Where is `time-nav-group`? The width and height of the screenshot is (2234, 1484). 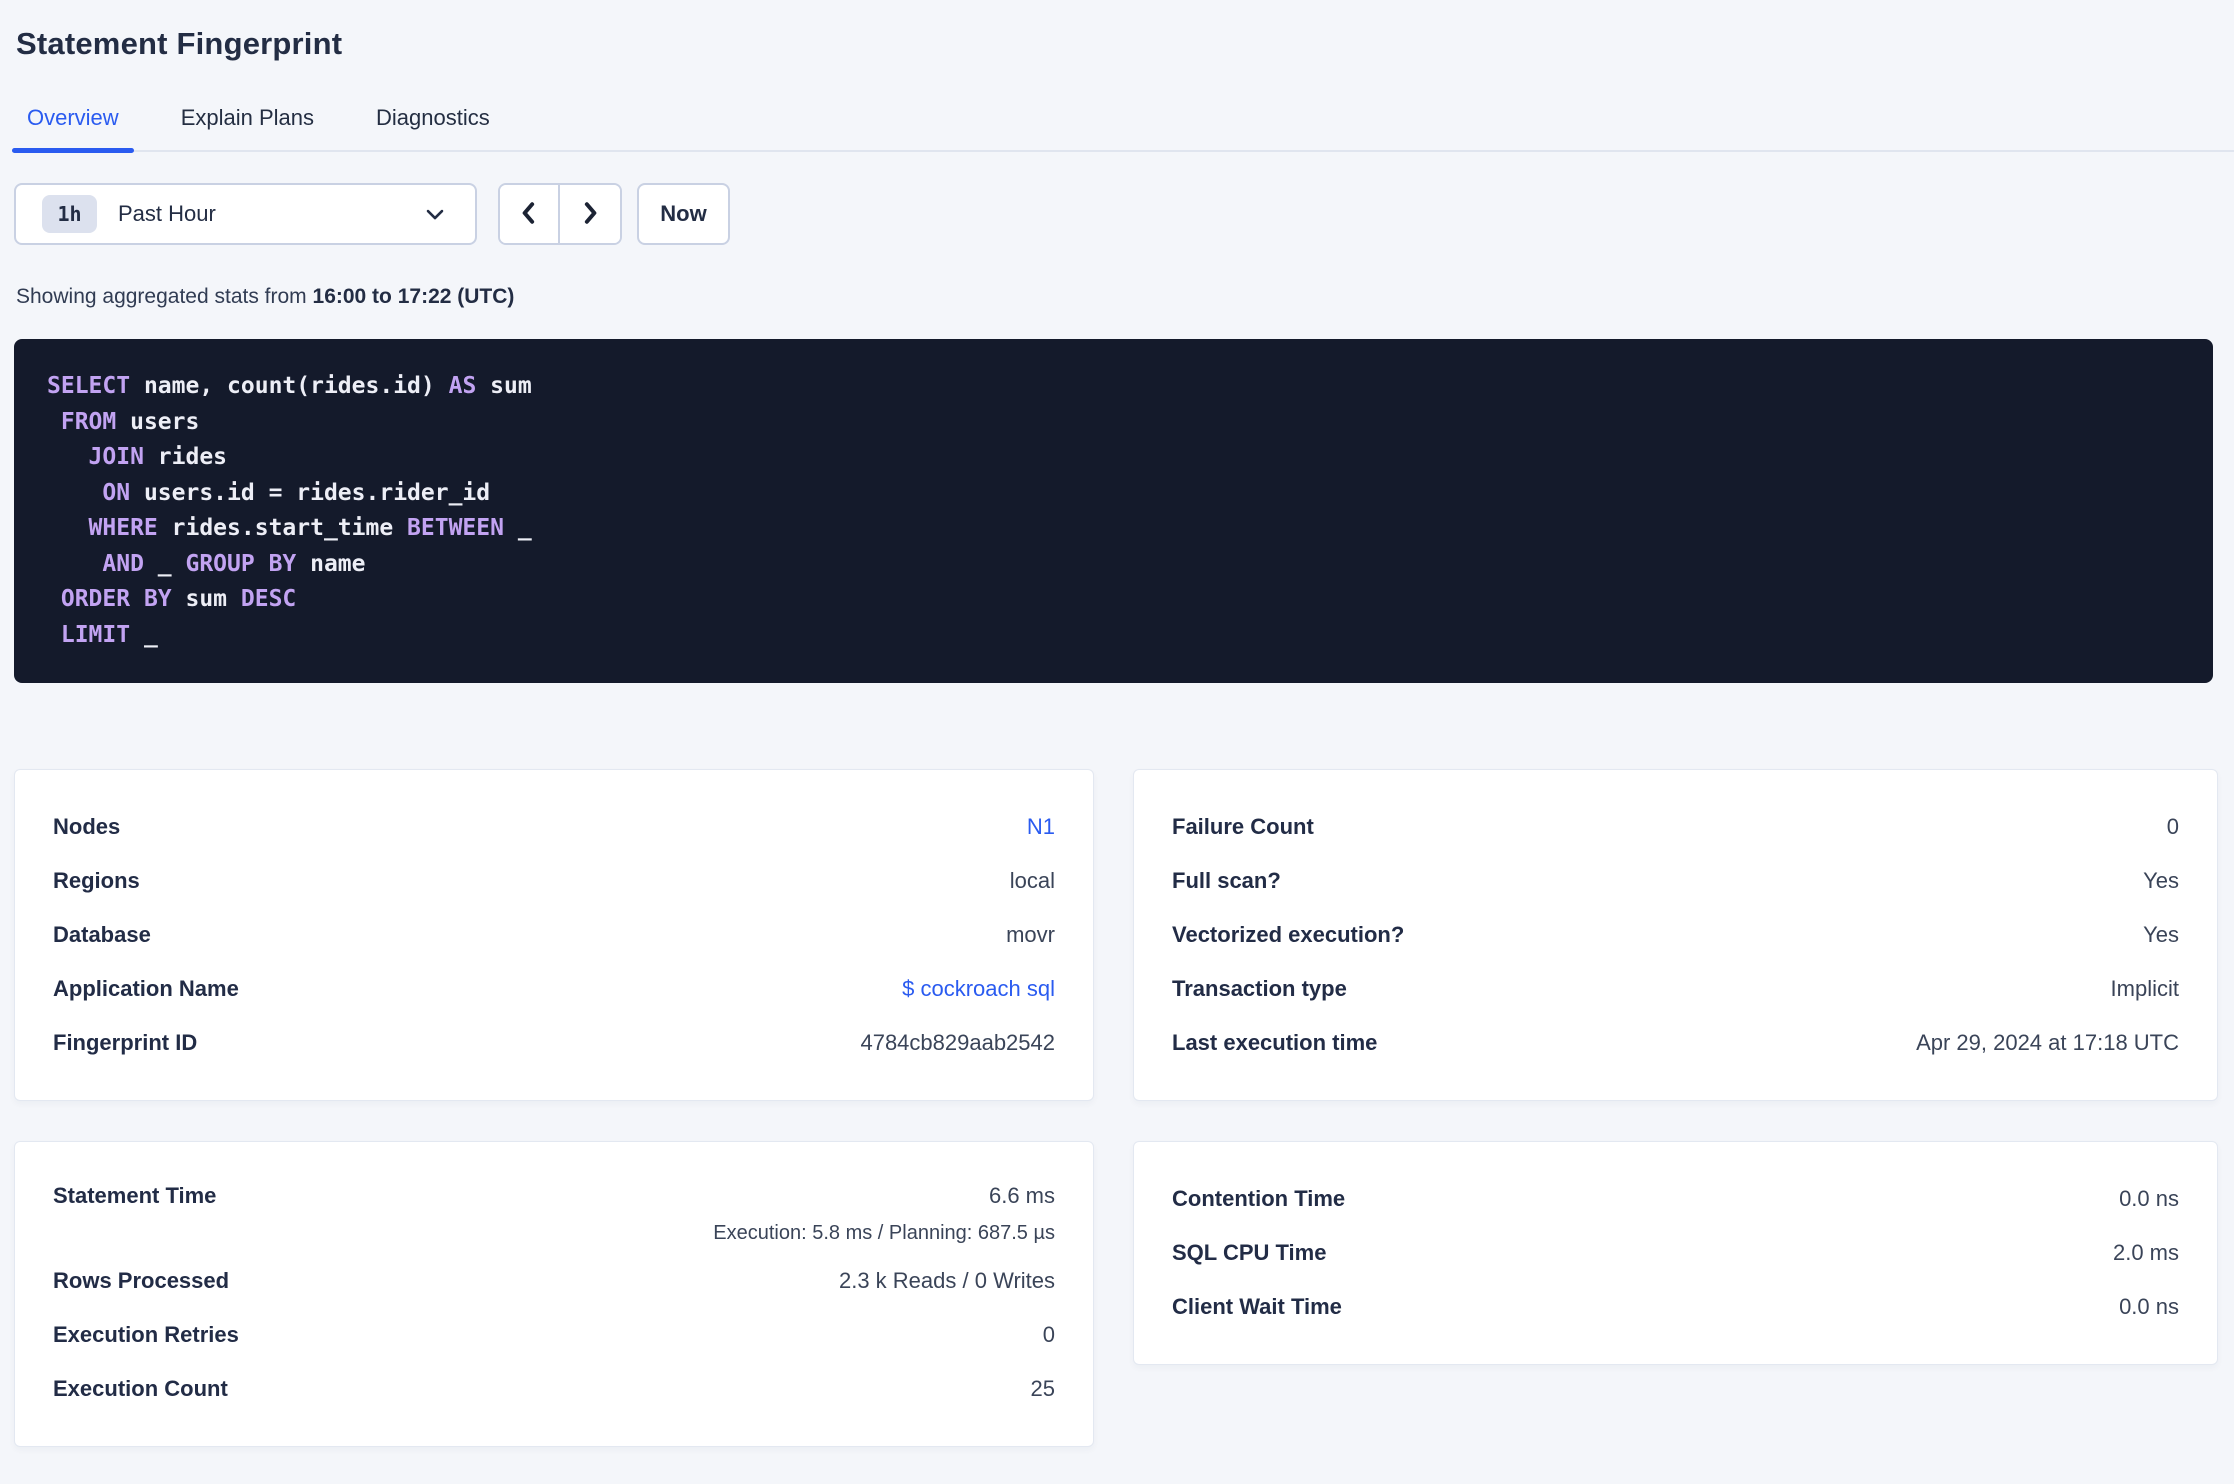 time-nav-group is located at coordinates (560, 214).